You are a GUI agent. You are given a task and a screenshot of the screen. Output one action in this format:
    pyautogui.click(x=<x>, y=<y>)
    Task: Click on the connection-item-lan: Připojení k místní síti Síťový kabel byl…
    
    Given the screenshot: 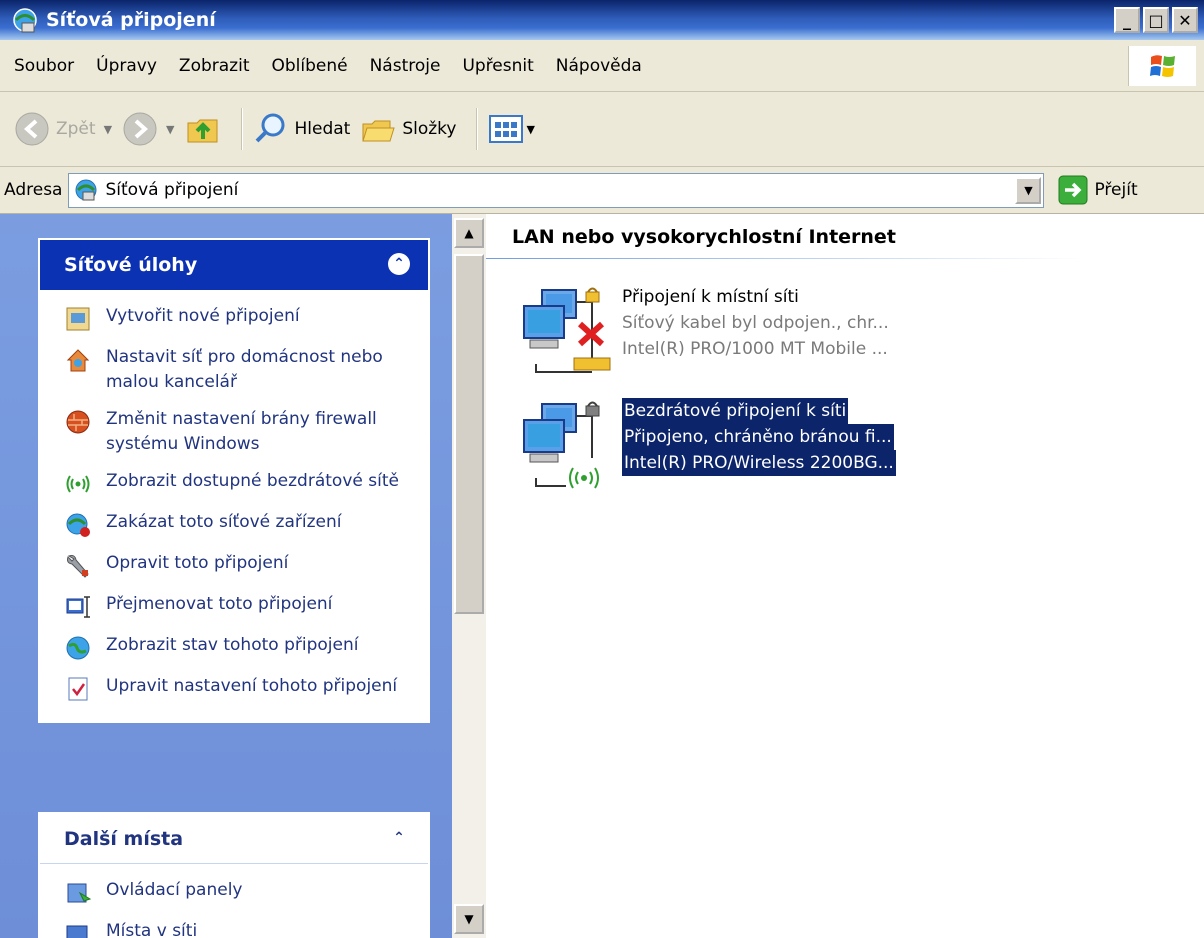 What is the action you would take?
    pyautogui.click(x=702, y=334)
    